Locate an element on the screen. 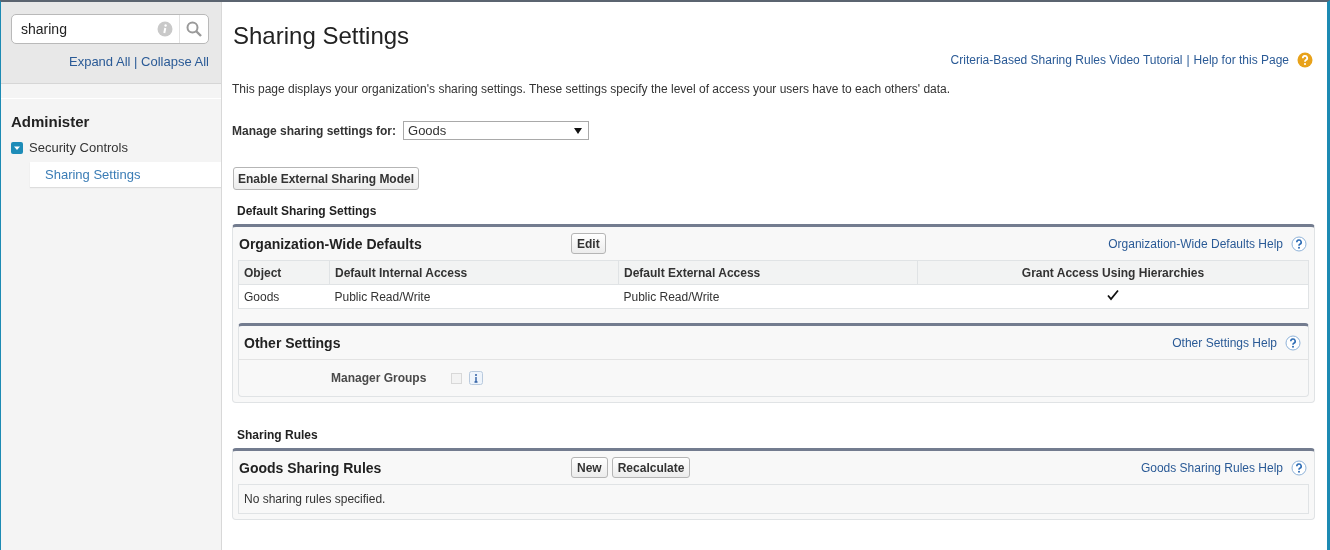 The image size is (1330, 550). section-heading: Default Sharing Settings is located at coordinates (307, 211).